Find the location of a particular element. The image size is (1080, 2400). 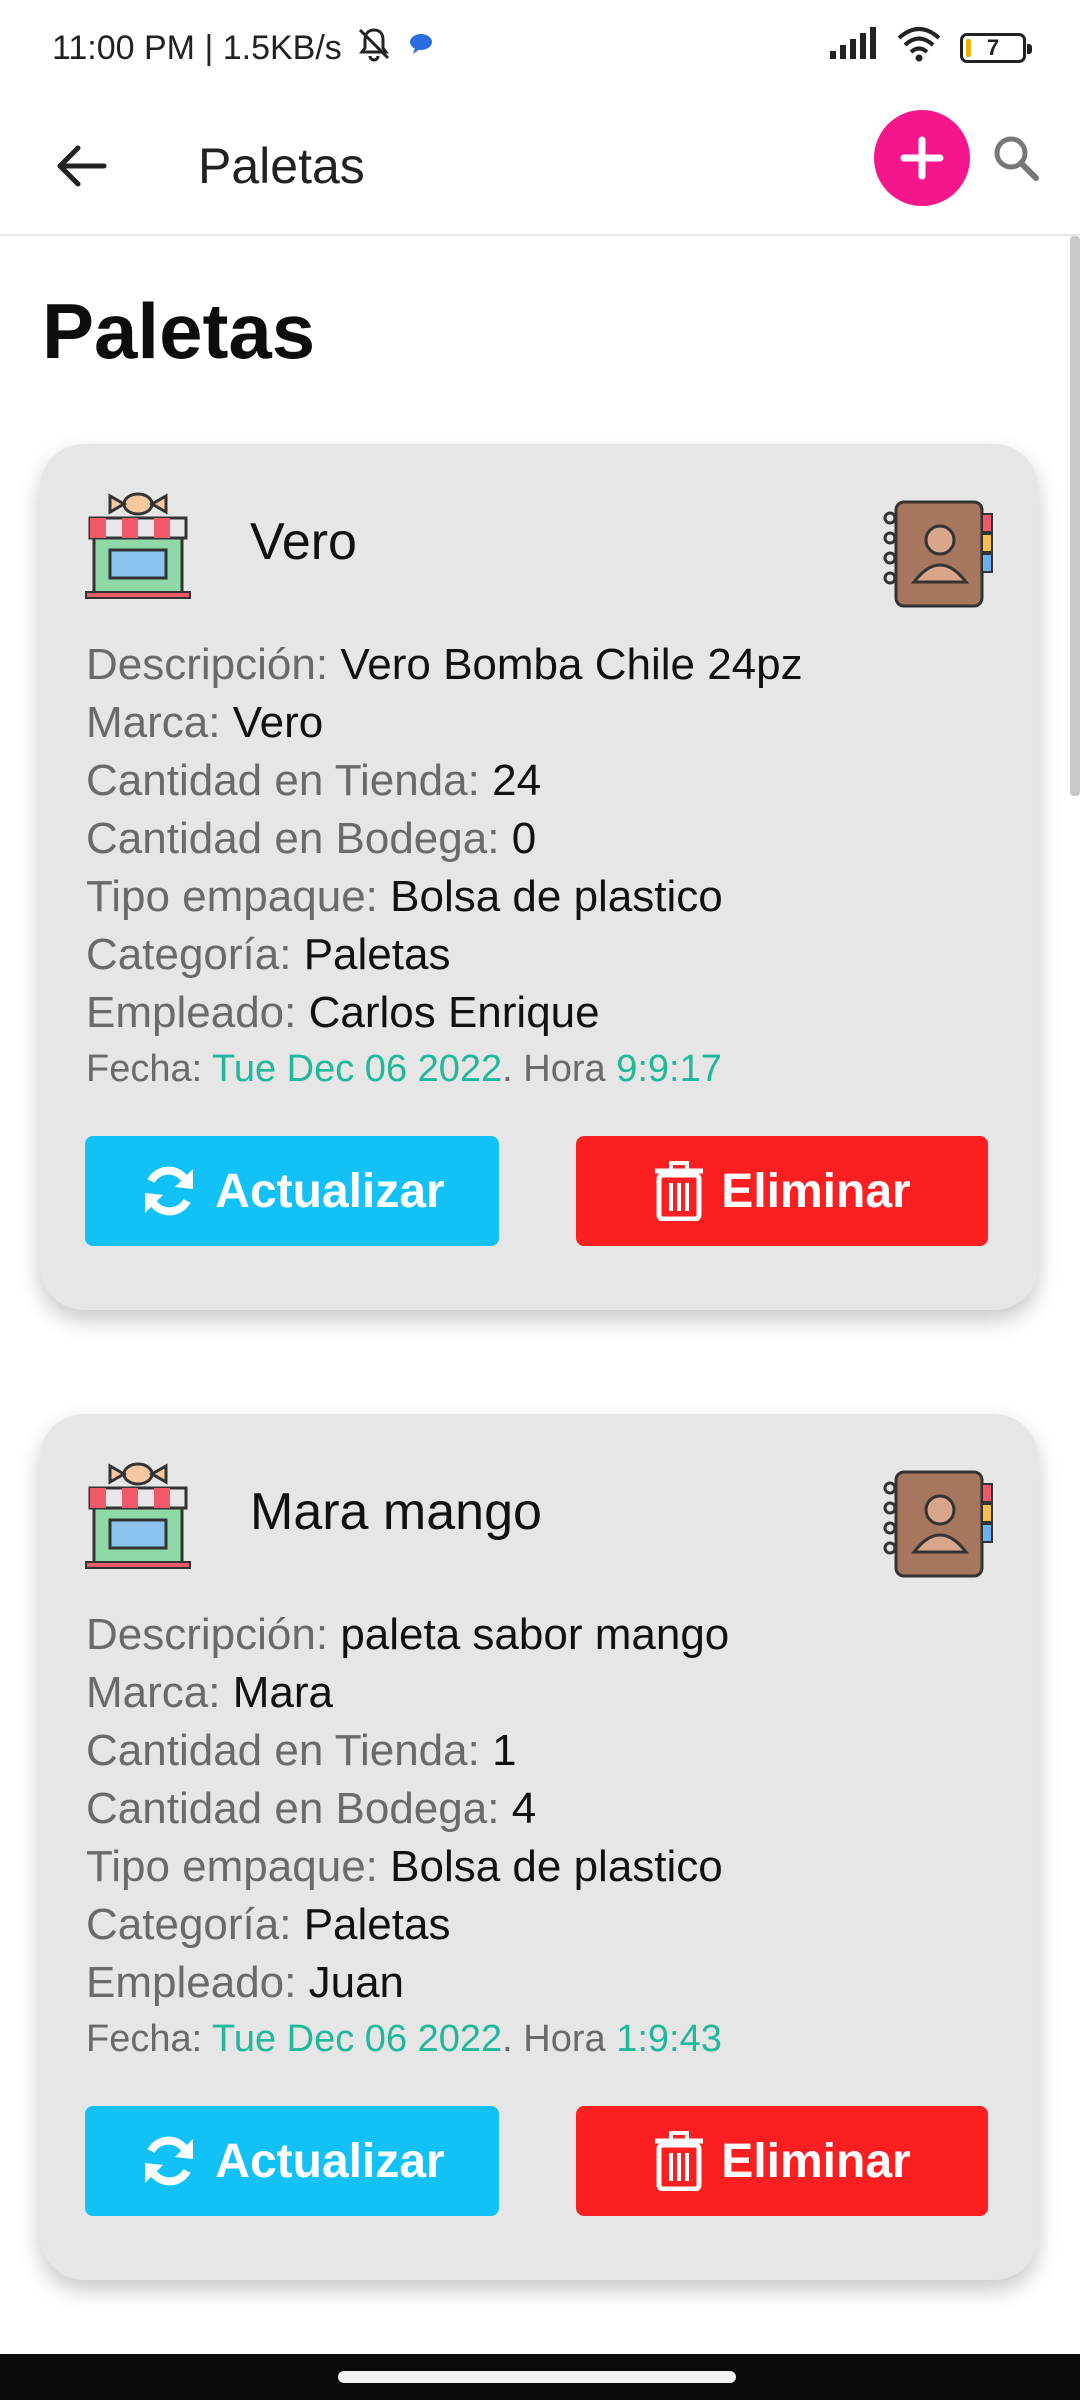

field-value: Mara is located at coordinates (282, 1692).